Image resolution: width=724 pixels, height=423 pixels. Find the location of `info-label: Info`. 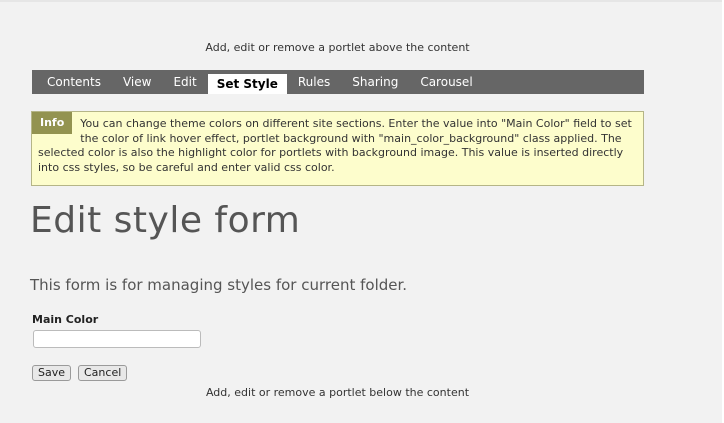

info-label: Info is located at coordinates (52, 123).